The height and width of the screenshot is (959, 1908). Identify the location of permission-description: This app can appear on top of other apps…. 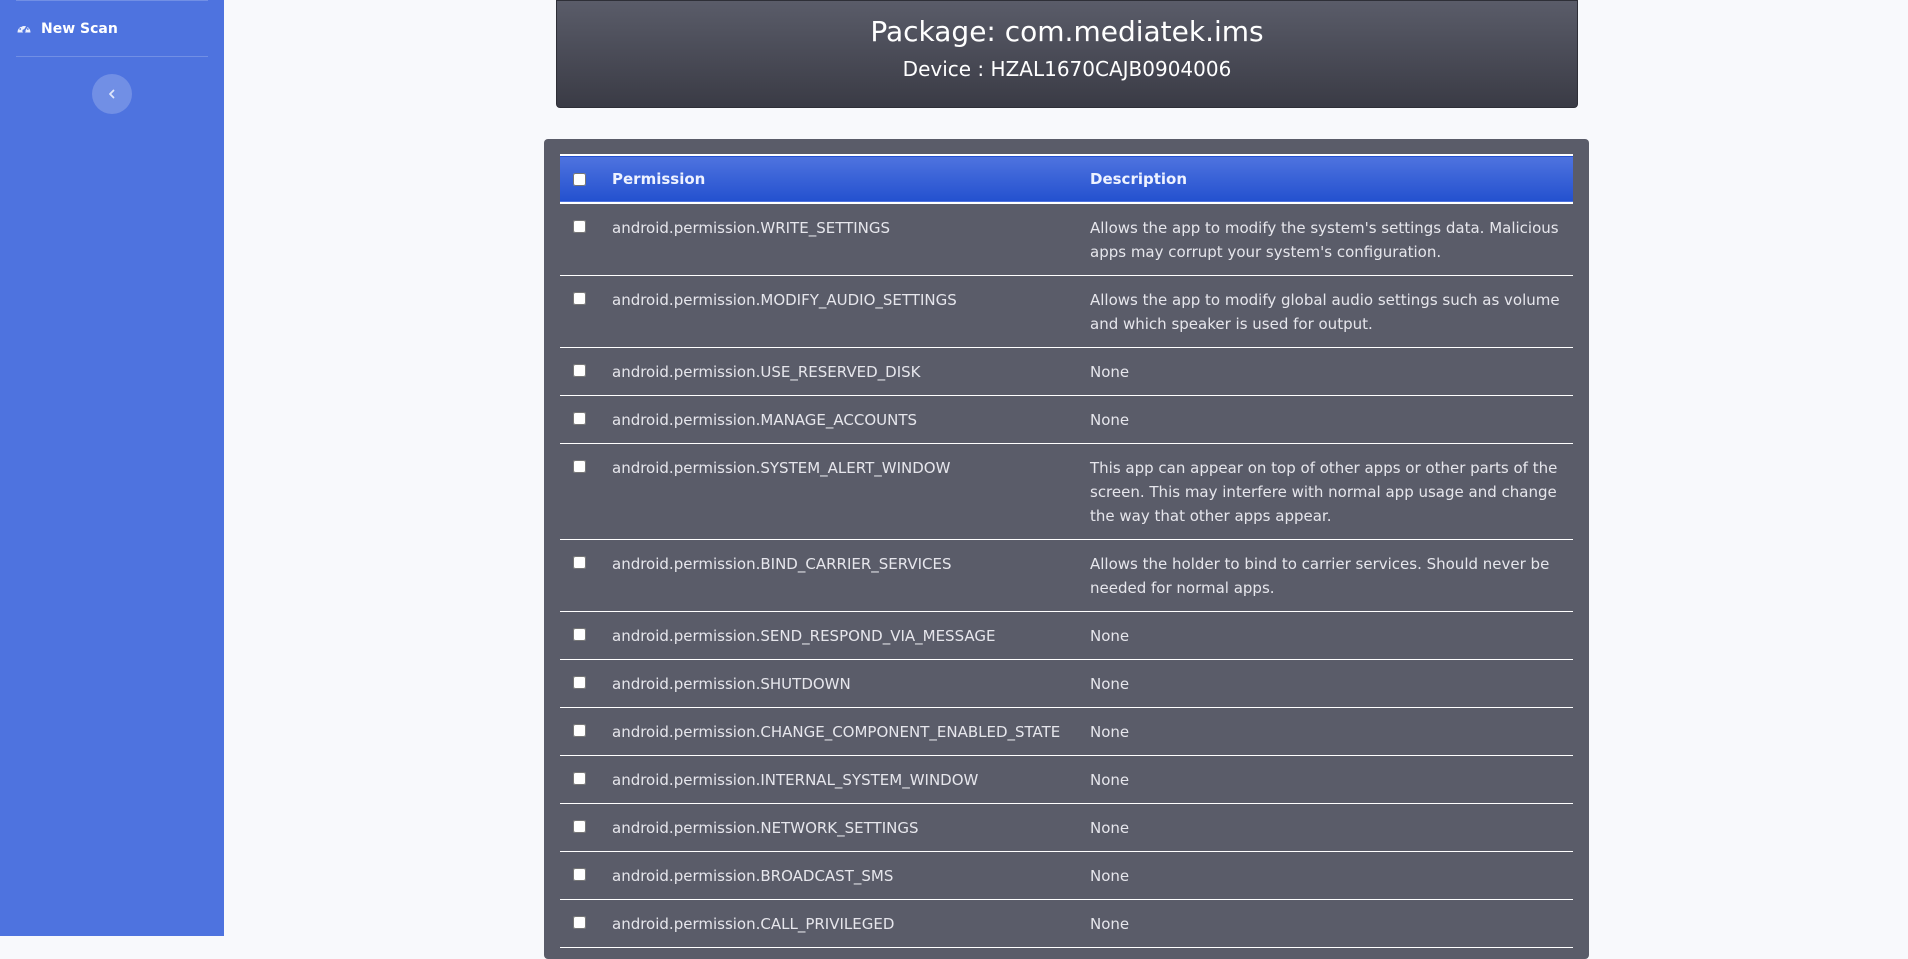
(1331, 491).